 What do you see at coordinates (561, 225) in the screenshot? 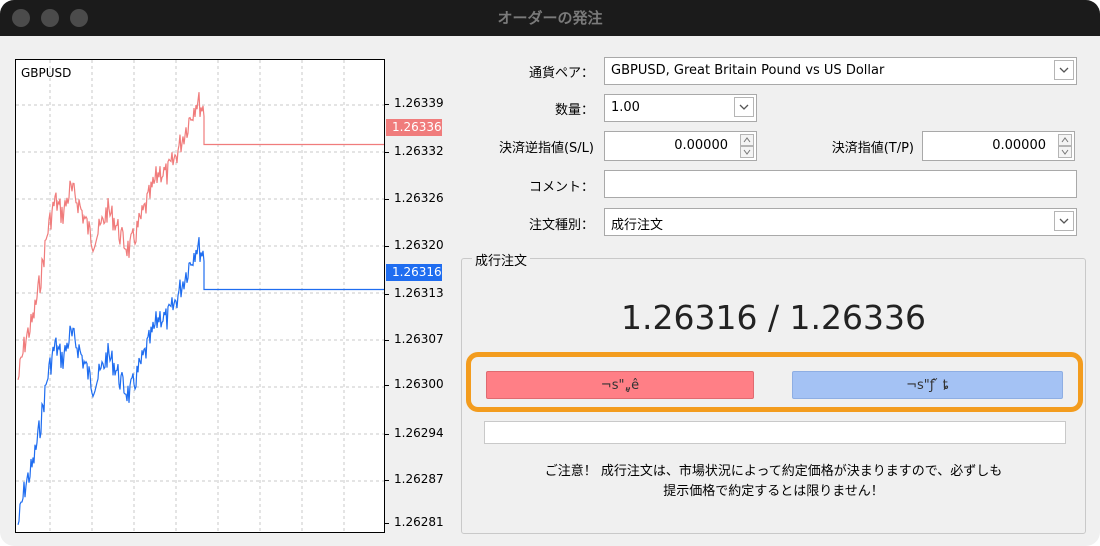
I see `order-type-label: 注文種別：` at bounding box center [561, 225].